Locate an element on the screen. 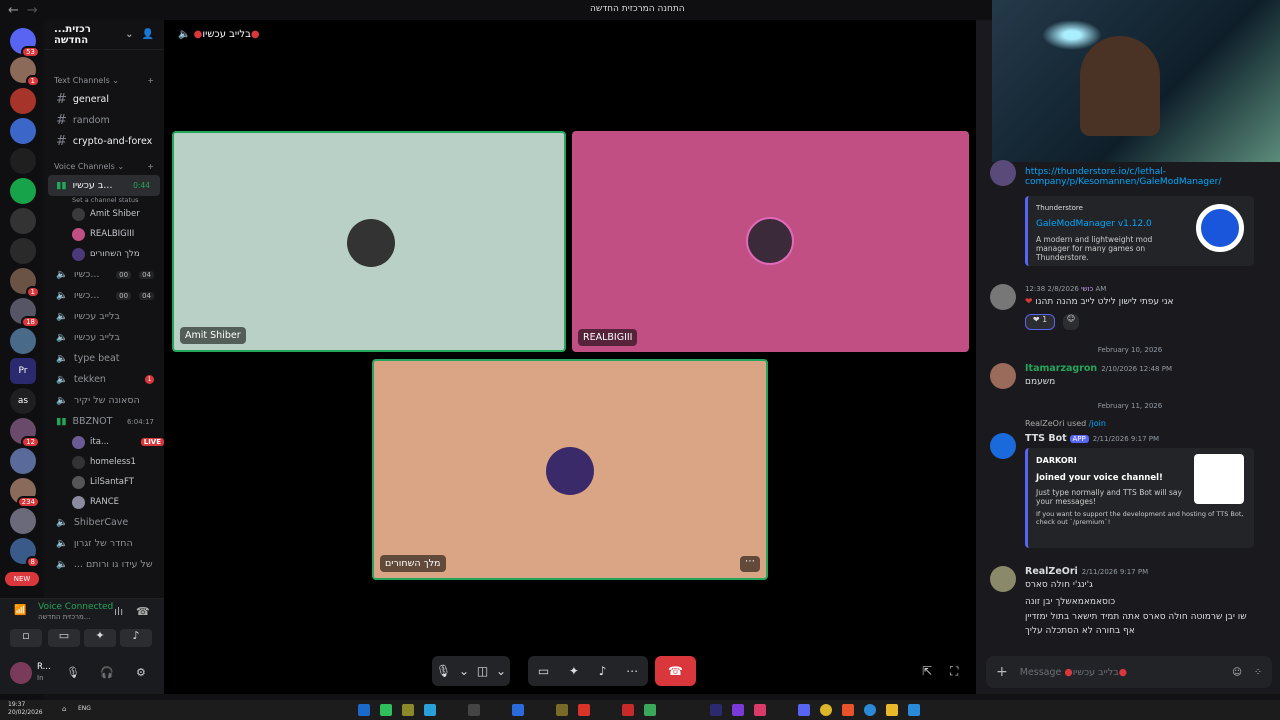 This screenshot has height=720, width=1280. voice-channel: ▮▮ BBZNOT 6:04:17 is located at coordinates (104, 421).